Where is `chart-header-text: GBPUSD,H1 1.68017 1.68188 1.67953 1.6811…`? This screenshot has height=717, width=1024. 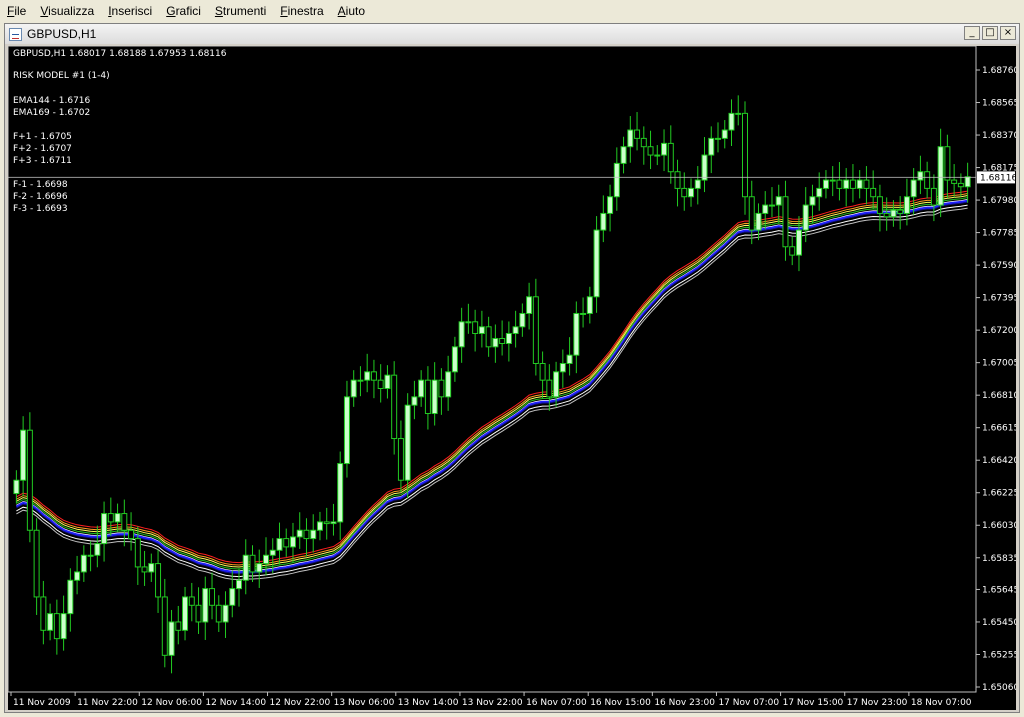 chart-header-text: GBPUSD,H1 1.68017 1.68188 1.67953 1.6811… is located at coordinates (120, 54).